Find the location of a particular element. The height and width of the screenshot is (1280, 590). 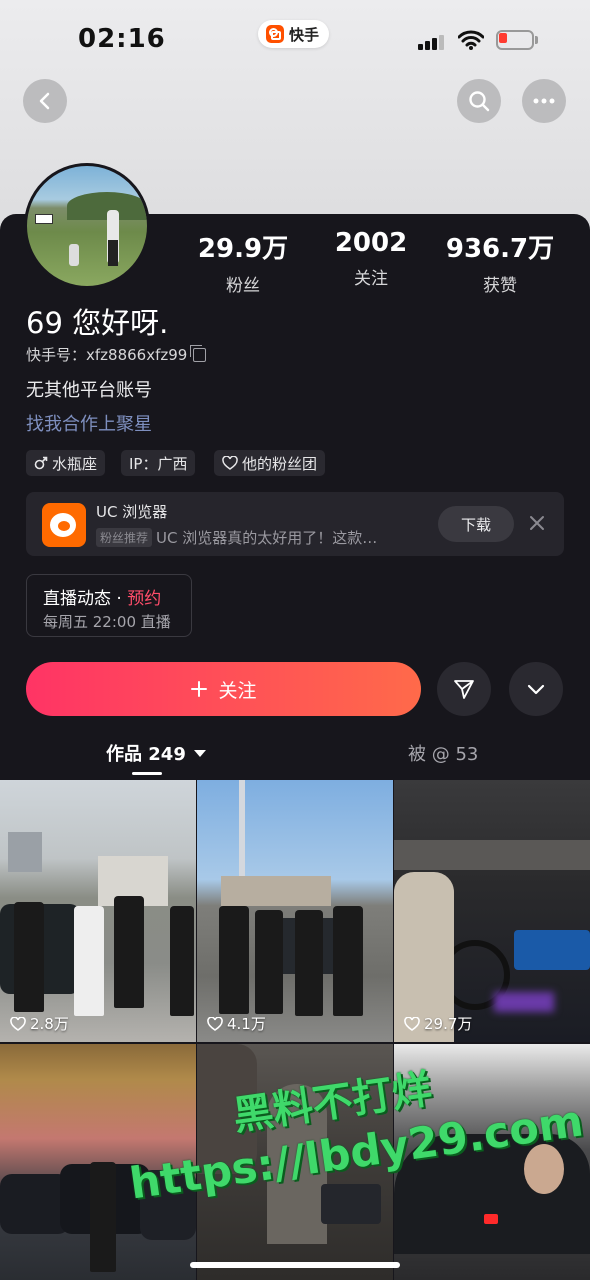

tab-works: 作品 249 is located at coordinates (156, 753).